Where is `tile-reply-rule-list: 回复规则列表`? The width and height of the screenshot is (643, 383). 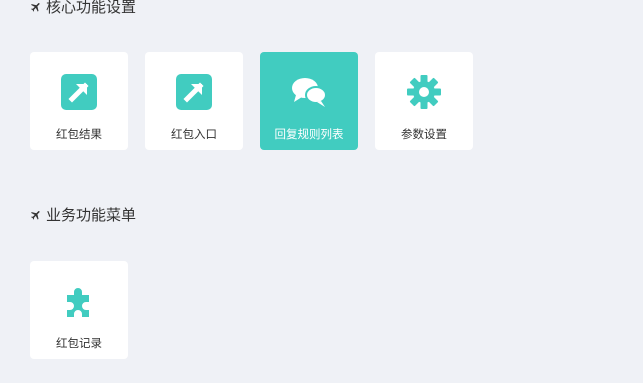 tile-reply-rule-list: 回复规则列表 is located at coordinates (309, 101).